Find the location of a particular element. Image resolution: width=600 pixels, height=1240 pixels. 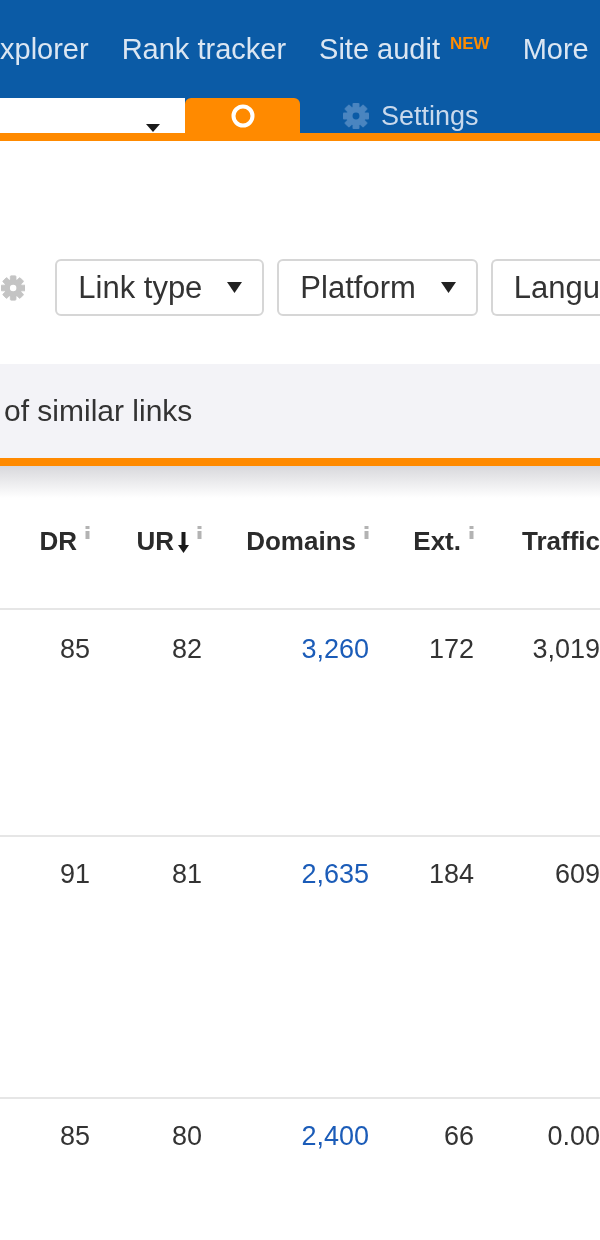

table-cell: 3,019 is located at coordinates (566, 649).